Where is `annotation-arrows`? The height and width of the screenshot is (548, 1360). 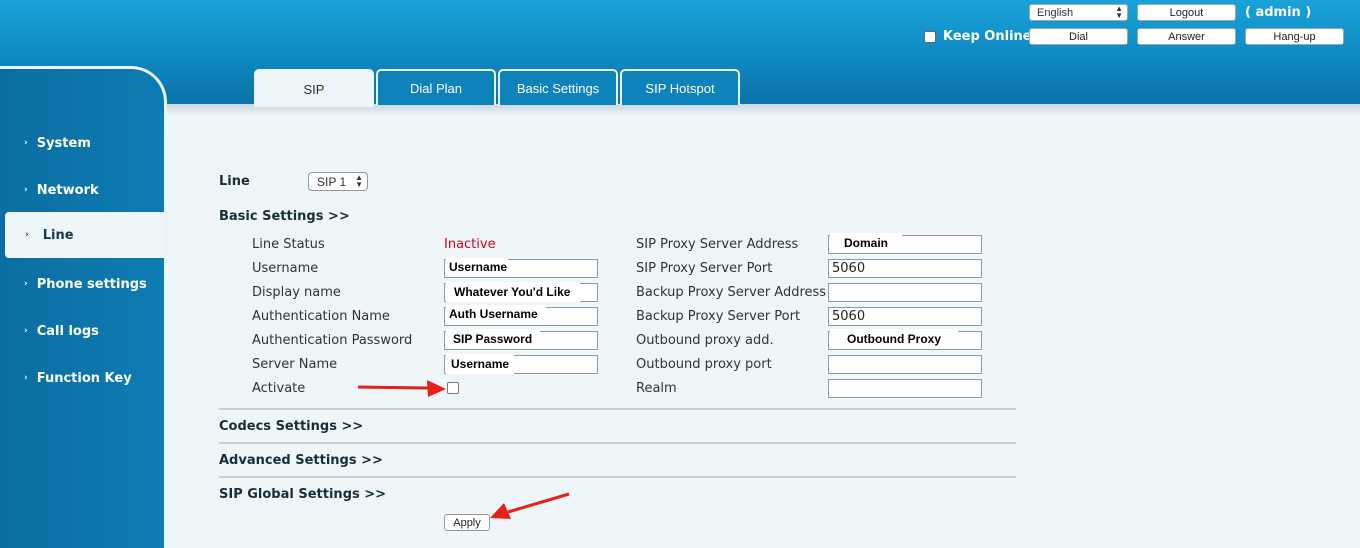
annotation-arrows is located at coordinates (463, 449).